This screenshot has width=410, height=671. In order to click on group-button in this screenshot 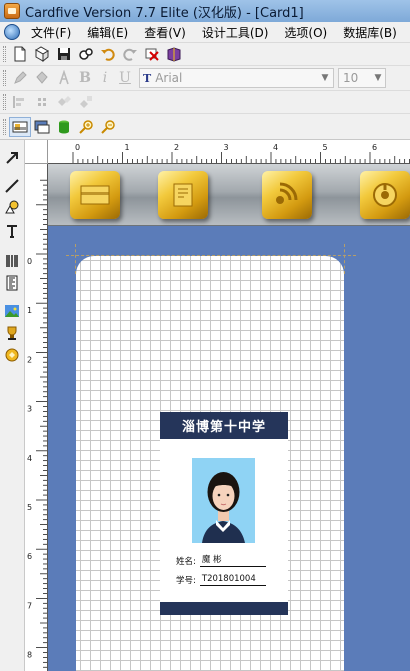, I will do `click(64, 102)`.